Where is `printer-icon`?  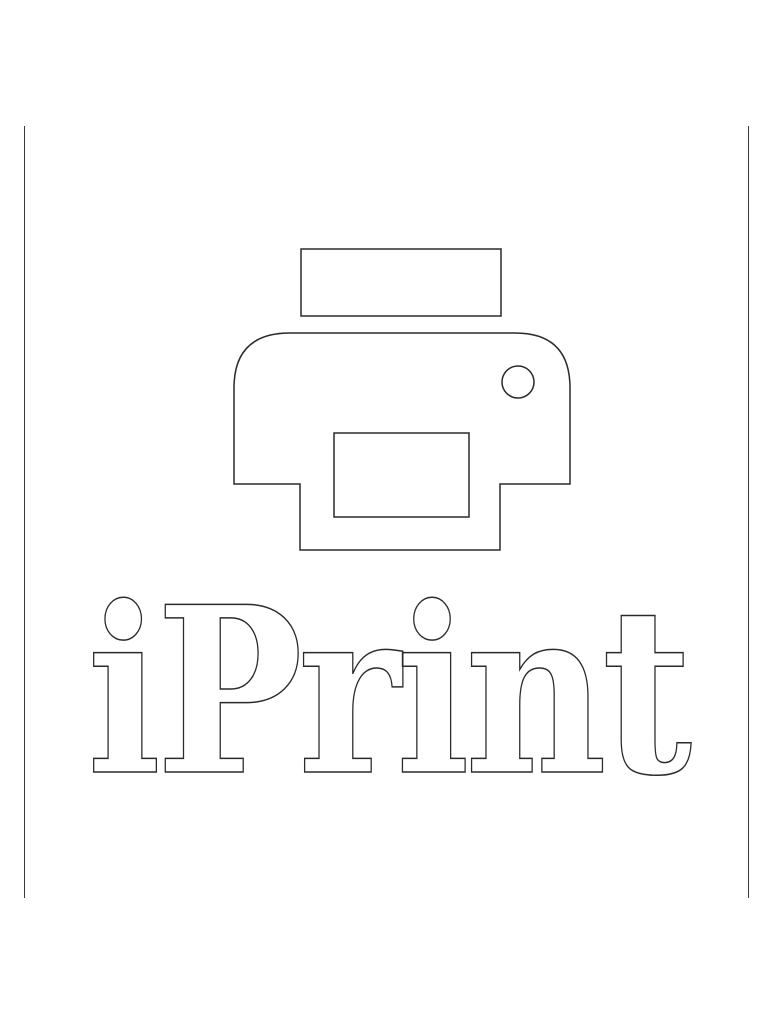 printer-icon is located at coordinates (402, 399).